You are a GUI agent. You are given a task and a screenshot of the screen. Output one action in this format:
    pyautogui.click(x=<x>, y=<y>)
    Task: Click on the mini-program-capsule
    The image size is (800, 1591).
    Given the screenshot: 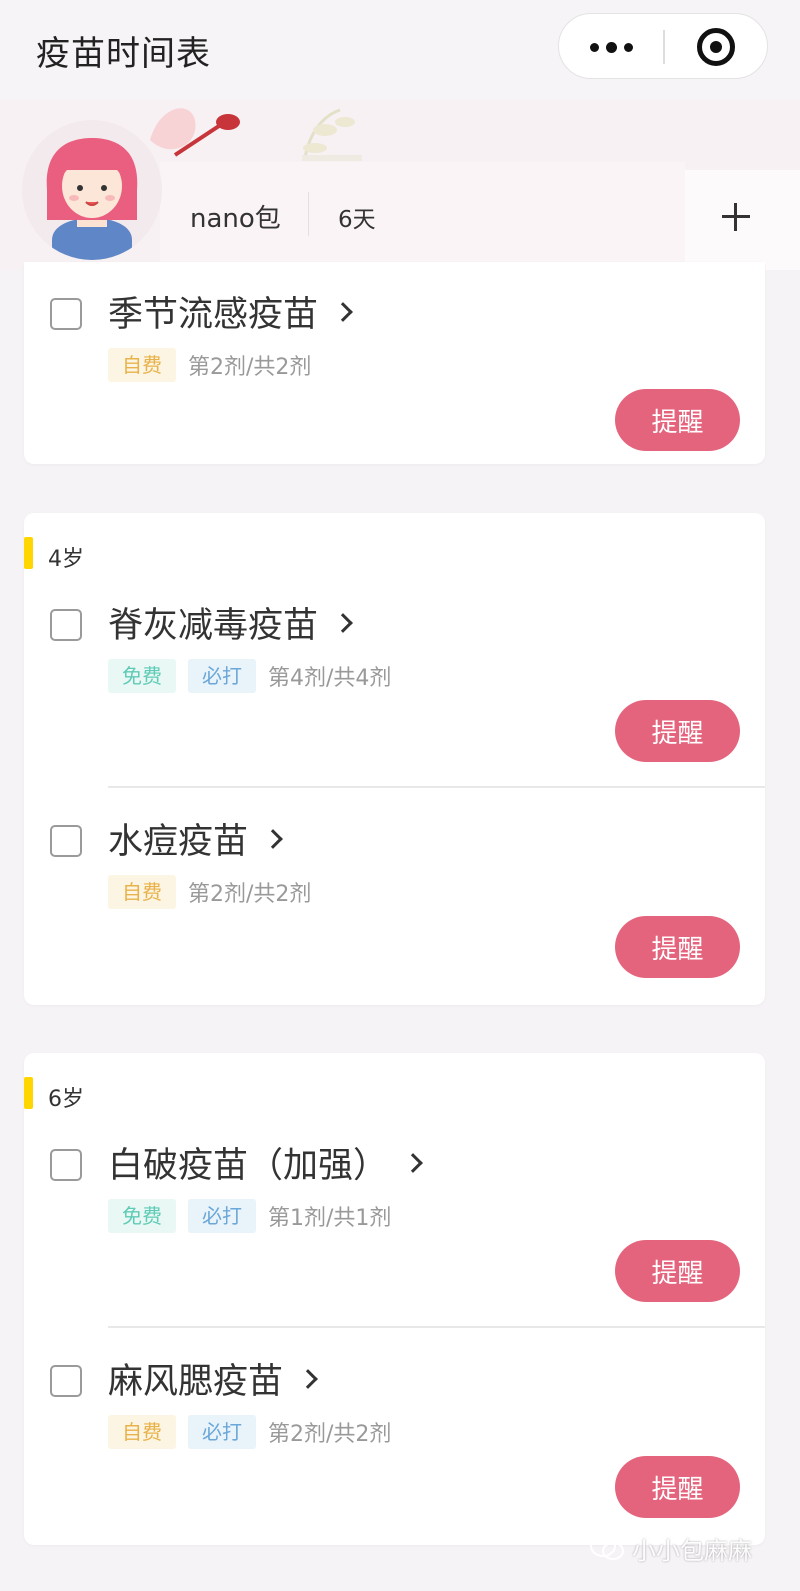 What is the action you would take?
    pyautogui.click(x=663, y=46)
    